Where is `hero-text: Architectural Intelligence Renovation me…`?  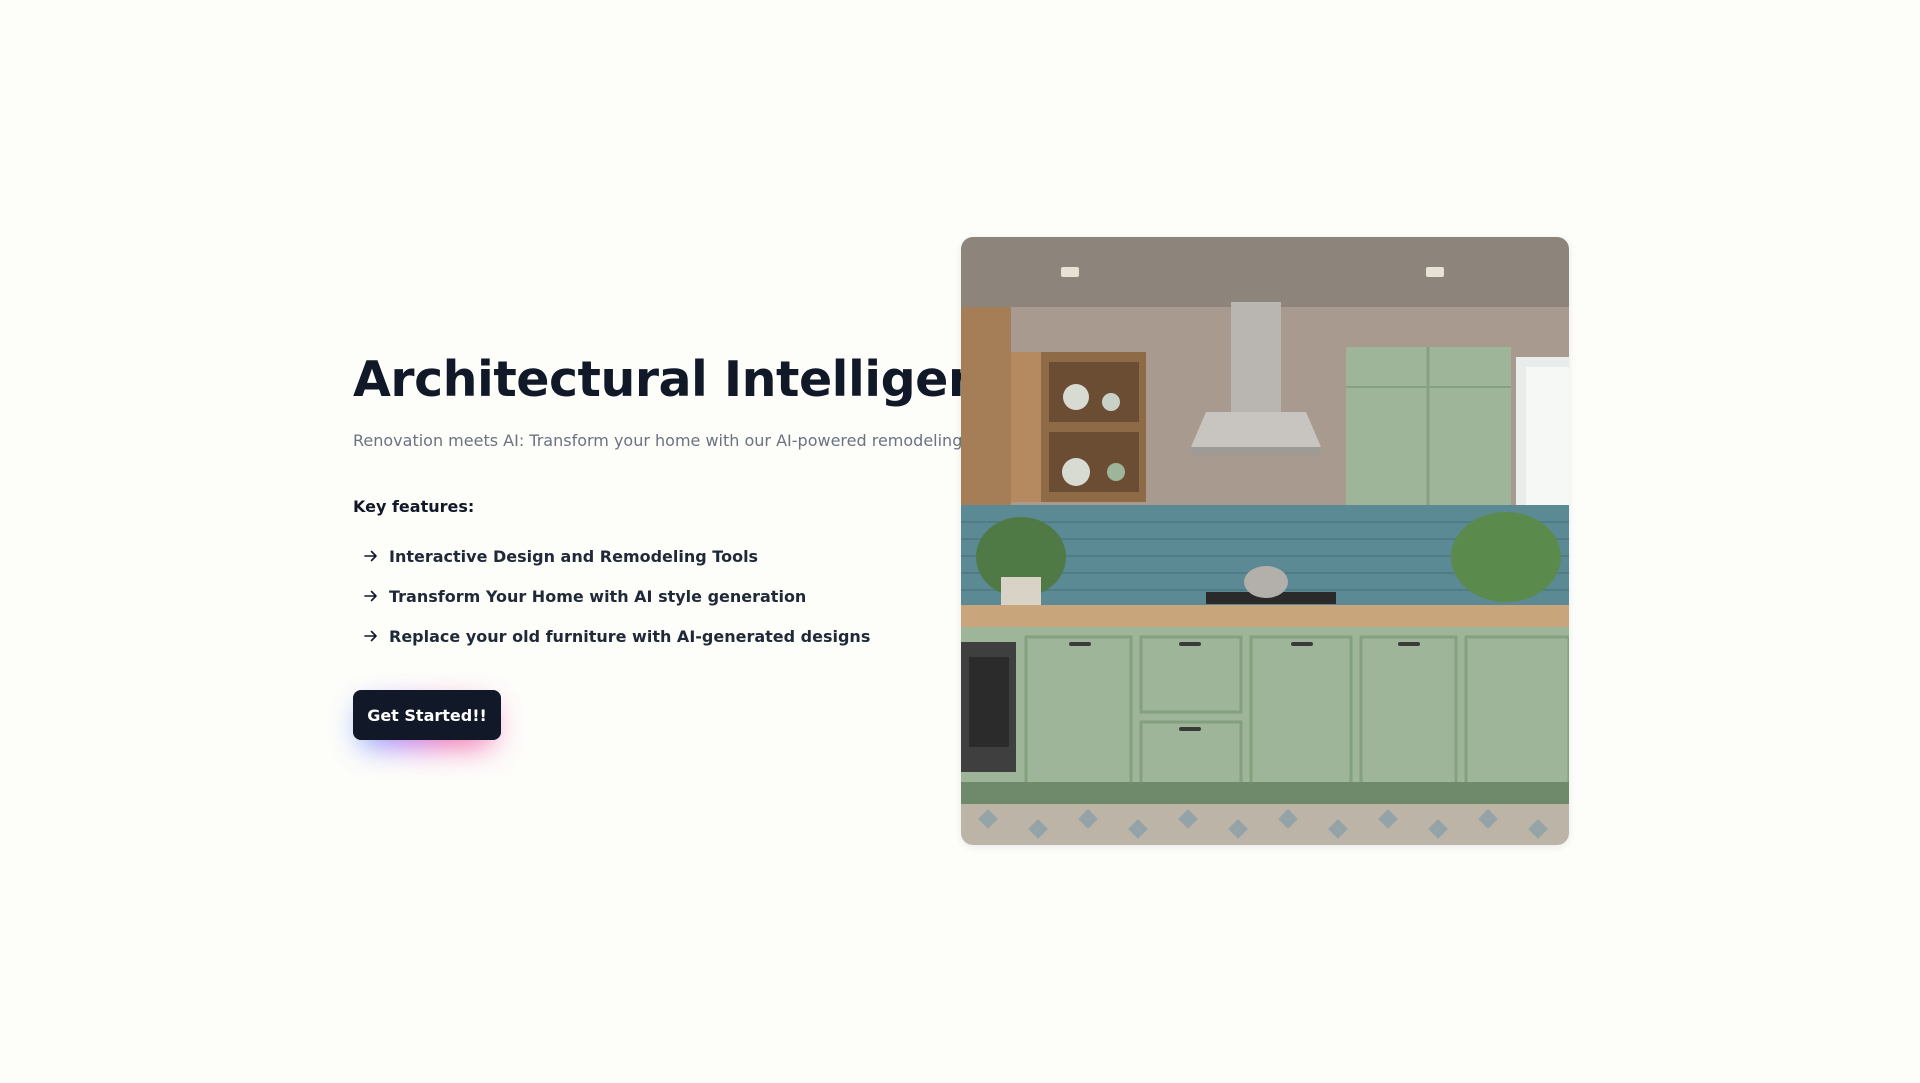
hero-text: Architectural Intelligence Renovation me… is located at coordinates (698, 549).